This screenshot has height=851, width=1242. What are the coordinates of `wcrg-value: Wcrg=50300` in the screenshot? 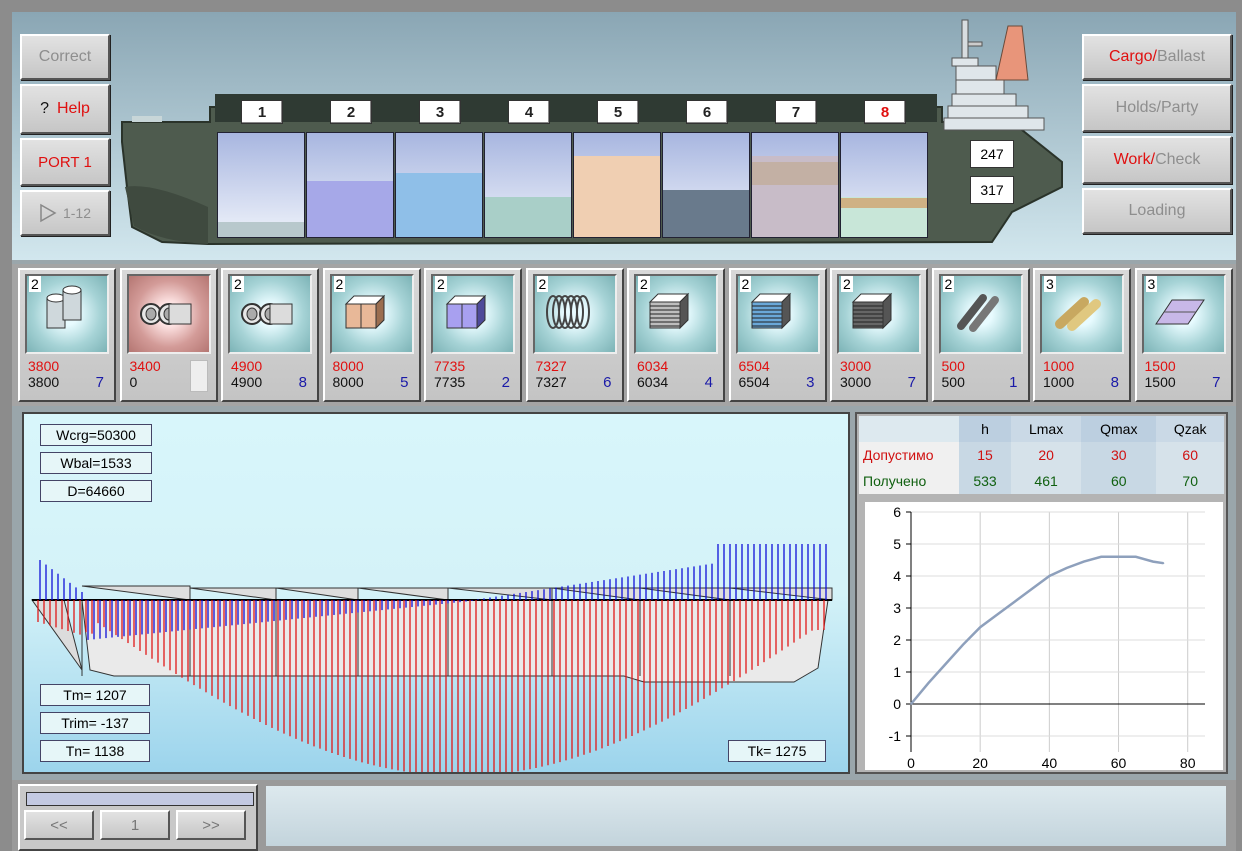 It's located at (96, 435).